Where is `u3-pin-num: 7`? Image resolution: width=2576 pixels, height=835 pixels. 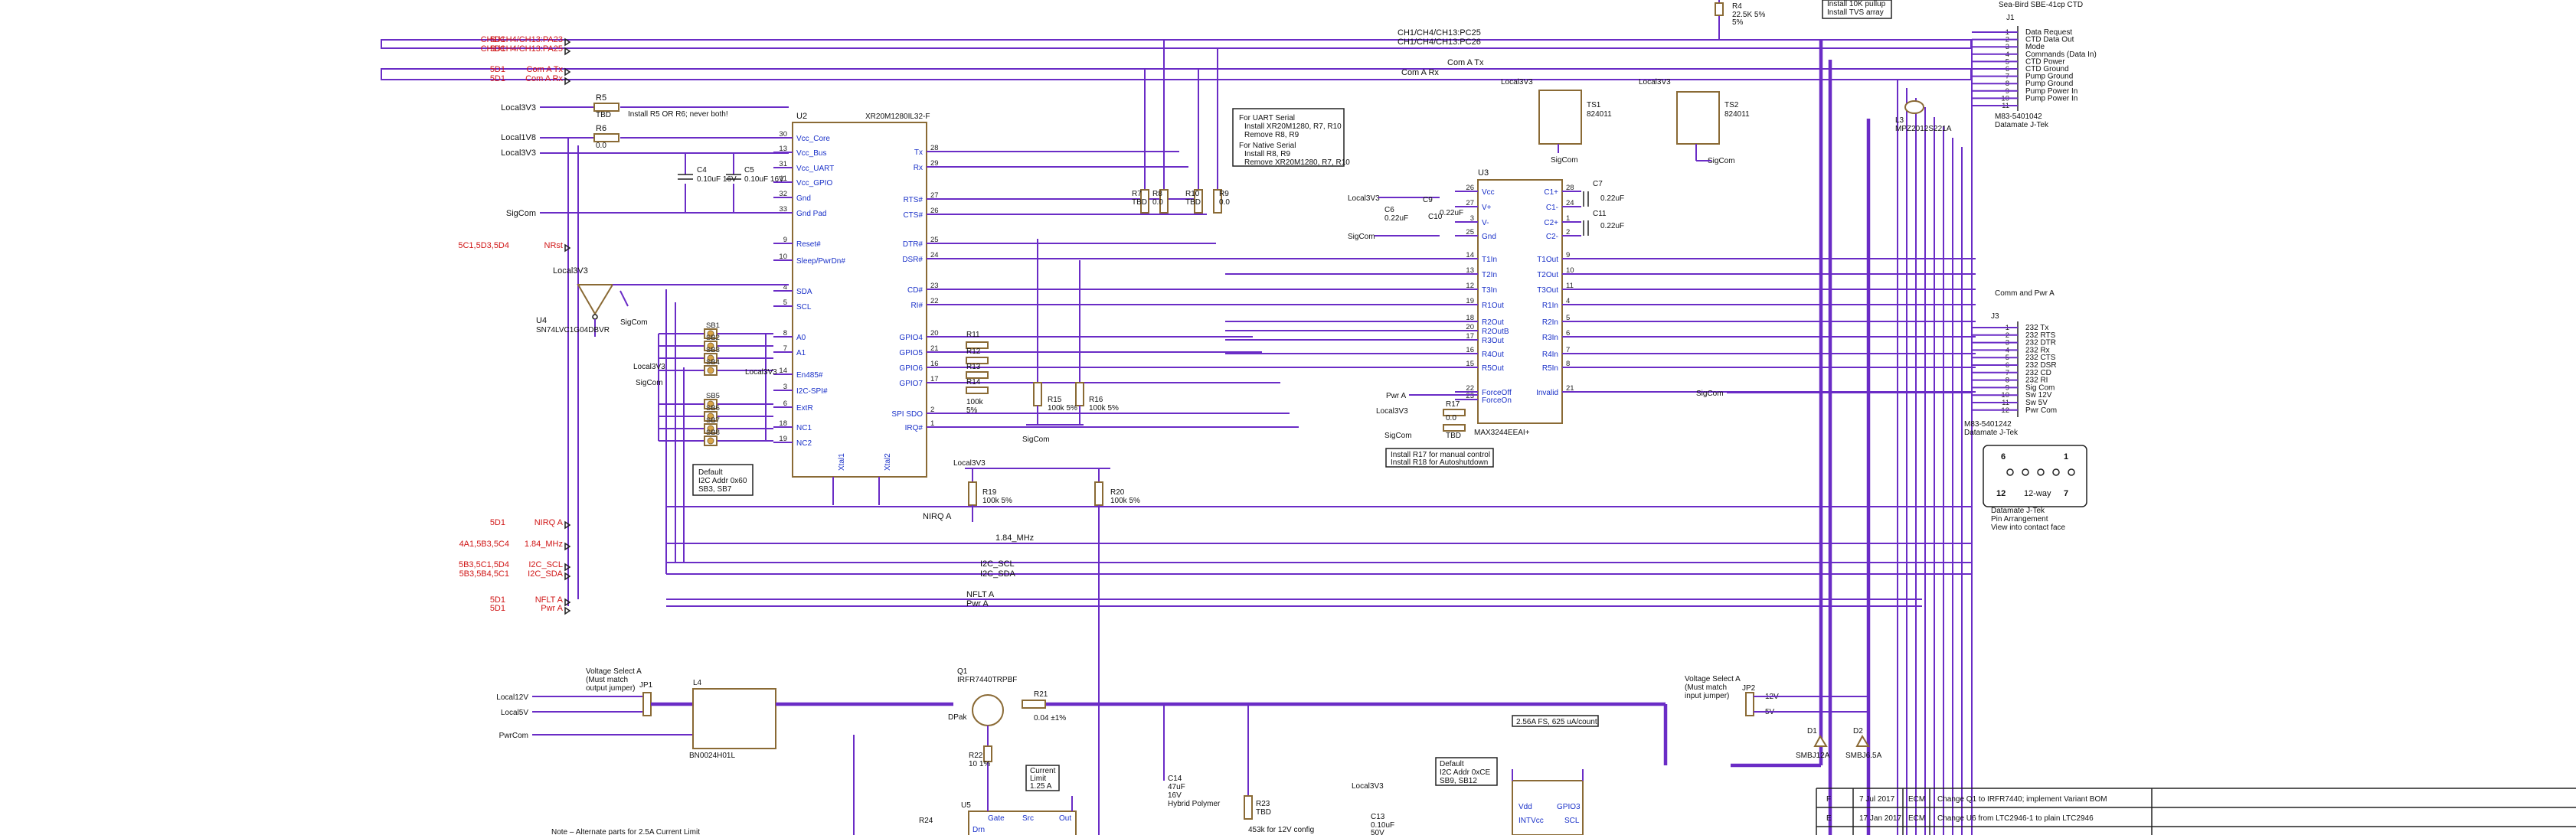 u3-pin-num: 7 is located at coordinates (1568, 350).